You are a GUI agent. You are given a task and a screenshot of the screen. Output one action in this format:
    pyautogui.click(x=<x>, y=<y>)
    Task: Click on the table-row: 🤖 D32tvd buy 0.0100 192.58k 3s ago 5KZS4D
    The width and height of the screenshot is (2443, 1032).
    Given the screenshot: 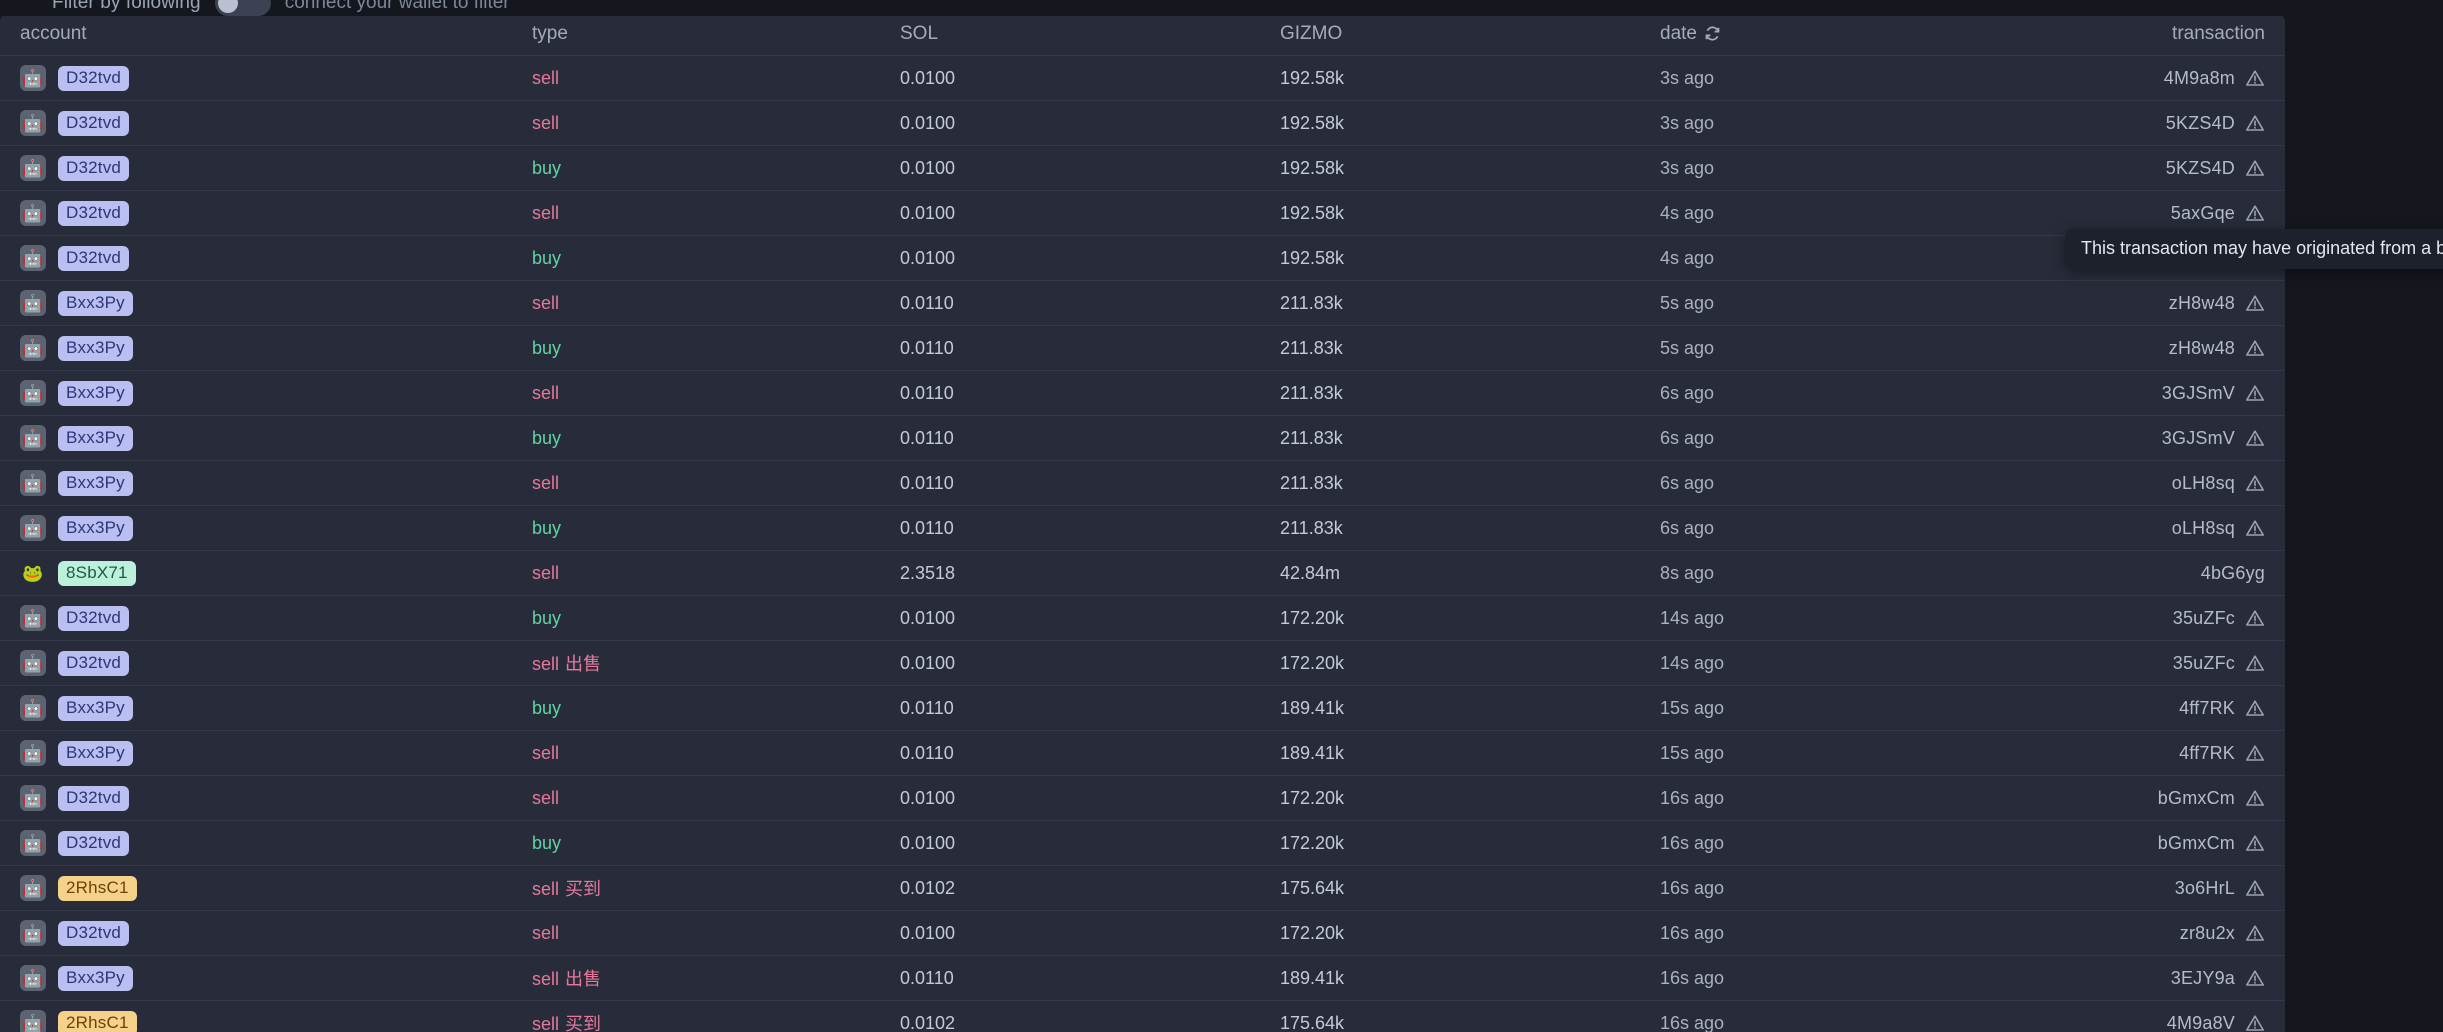 What is the action you would take?
    pyautogui.click(x=1142, y=168)
    